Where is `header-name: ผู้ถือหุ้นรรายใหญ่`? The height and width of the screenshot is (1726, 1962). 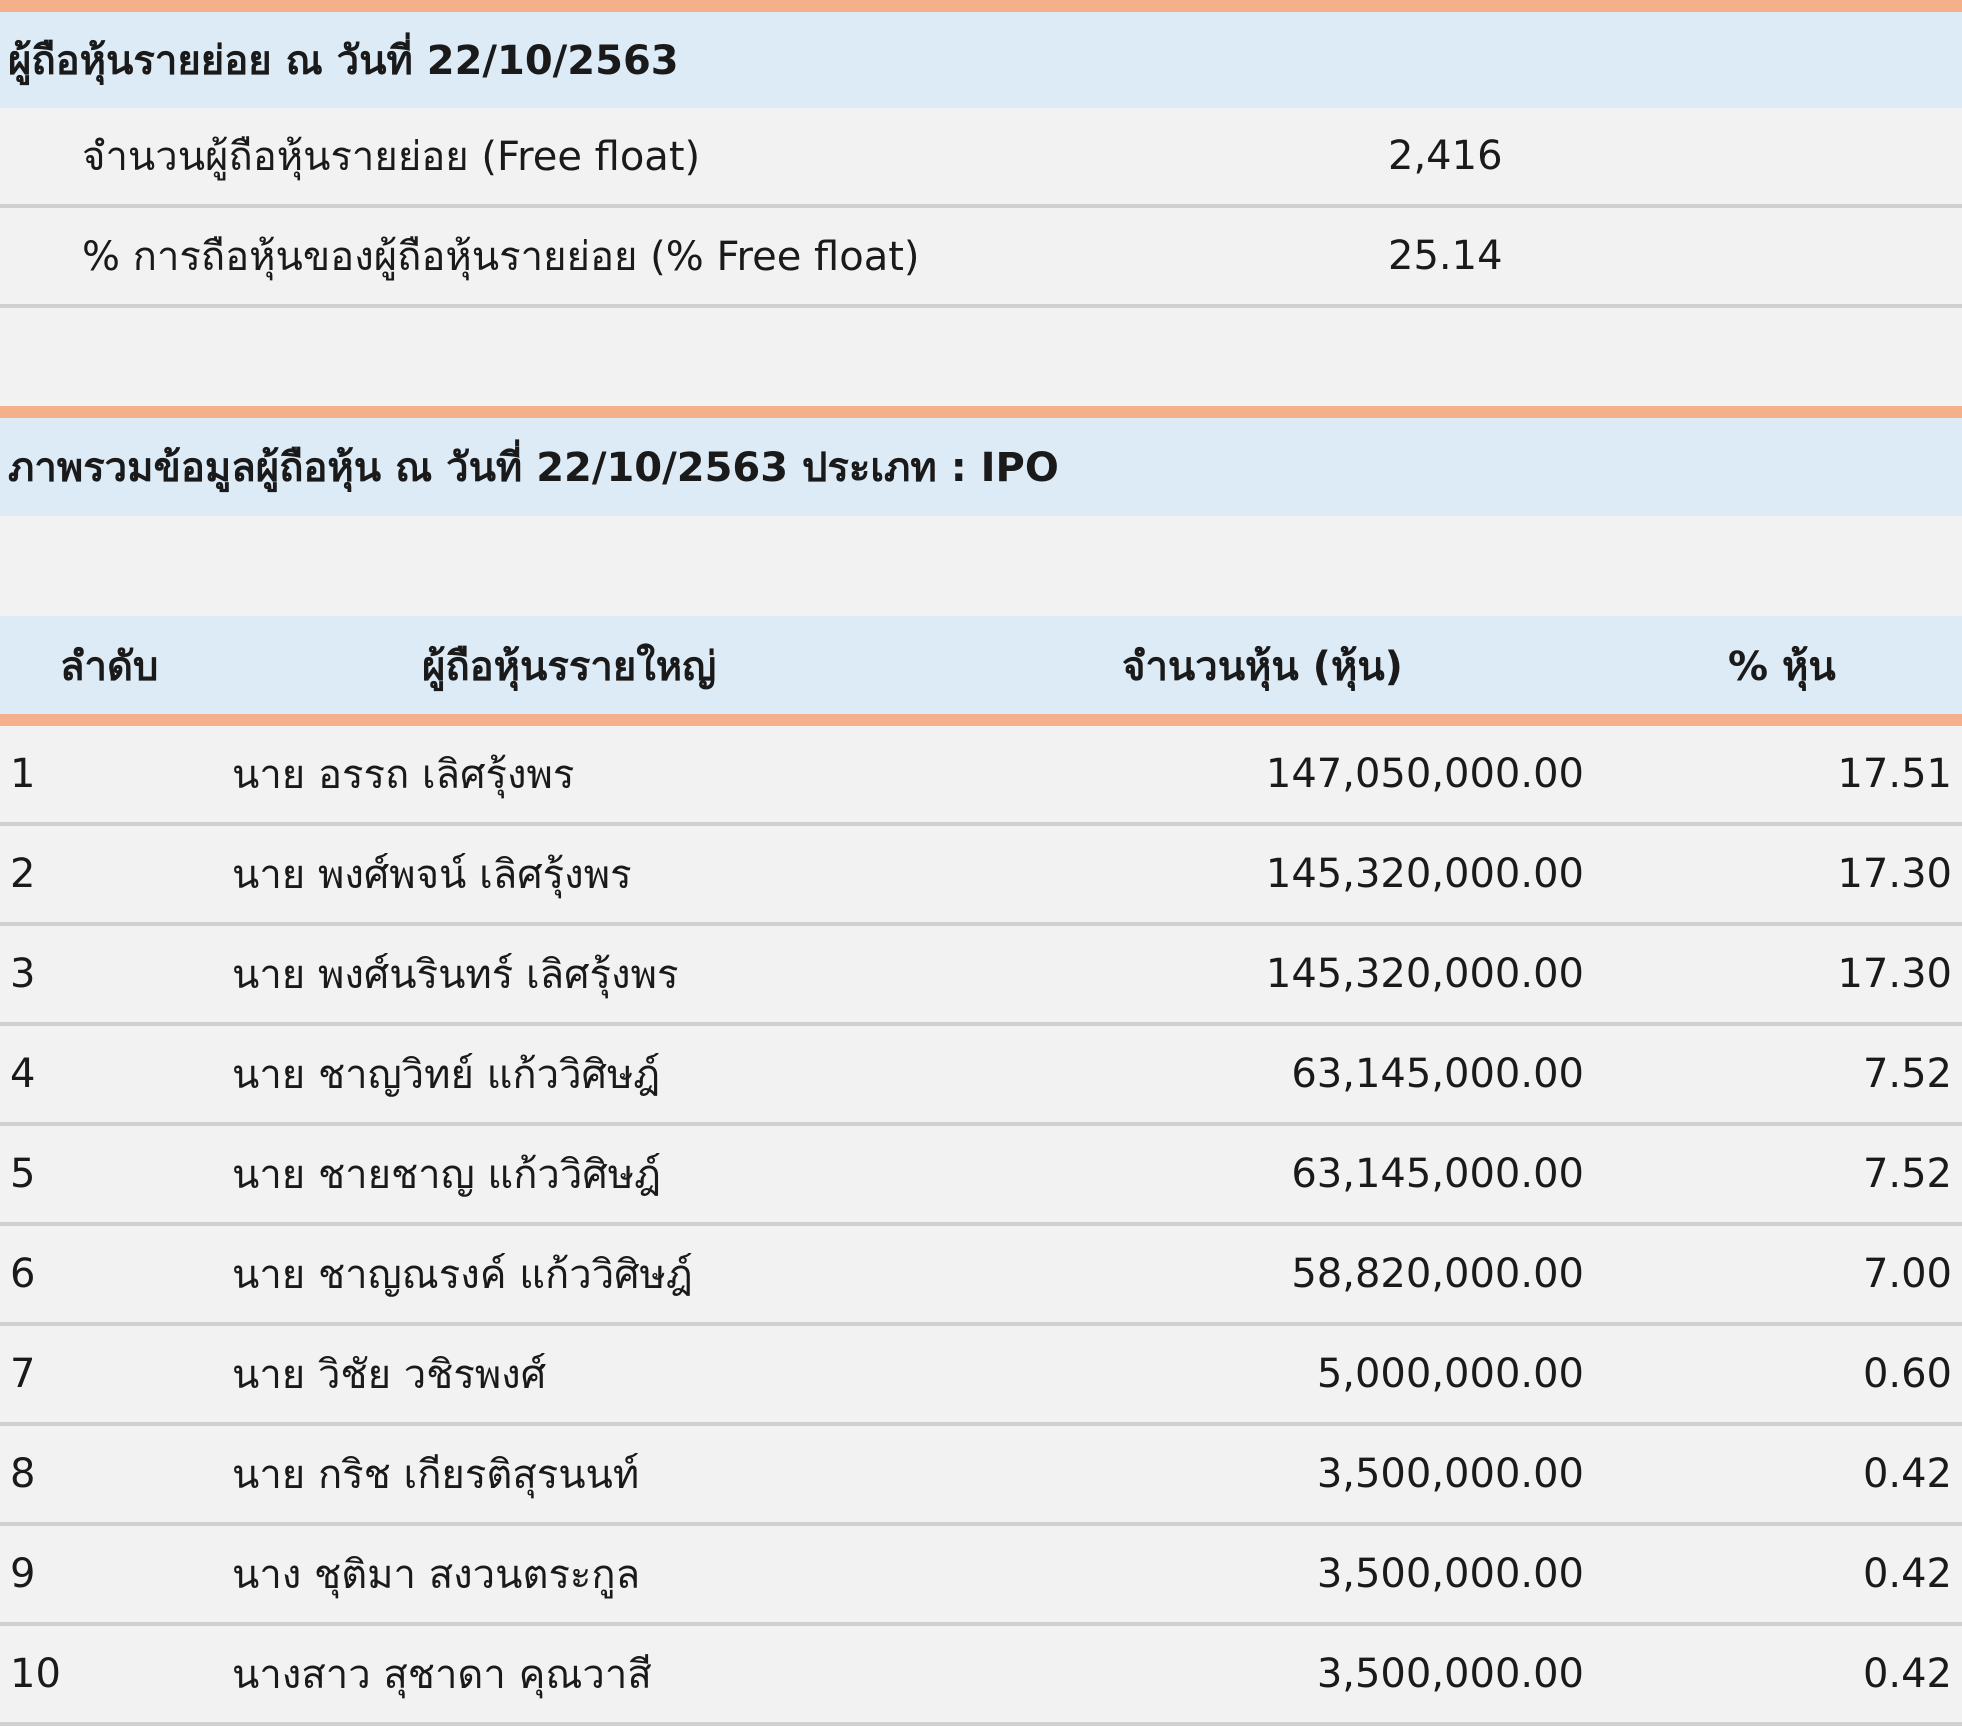
header-name: ผู้ถือหุ้นรรายใหญ่ is located at coordinates (569, 667).